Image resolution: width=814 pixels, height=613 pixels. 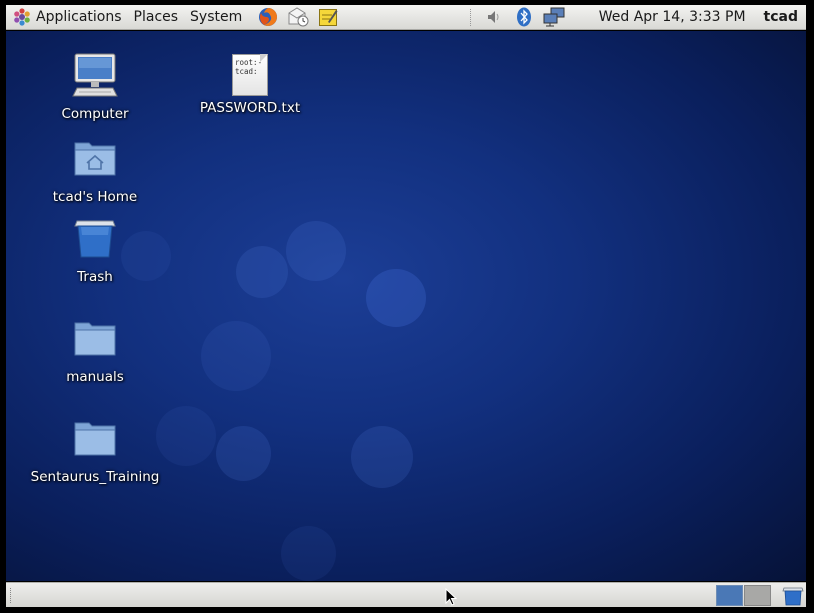 What do you see at coordinates (95, 197) in the screenshot?
I see `desktop-icon-label: tcad's Home` at bounding box center [95, 197].